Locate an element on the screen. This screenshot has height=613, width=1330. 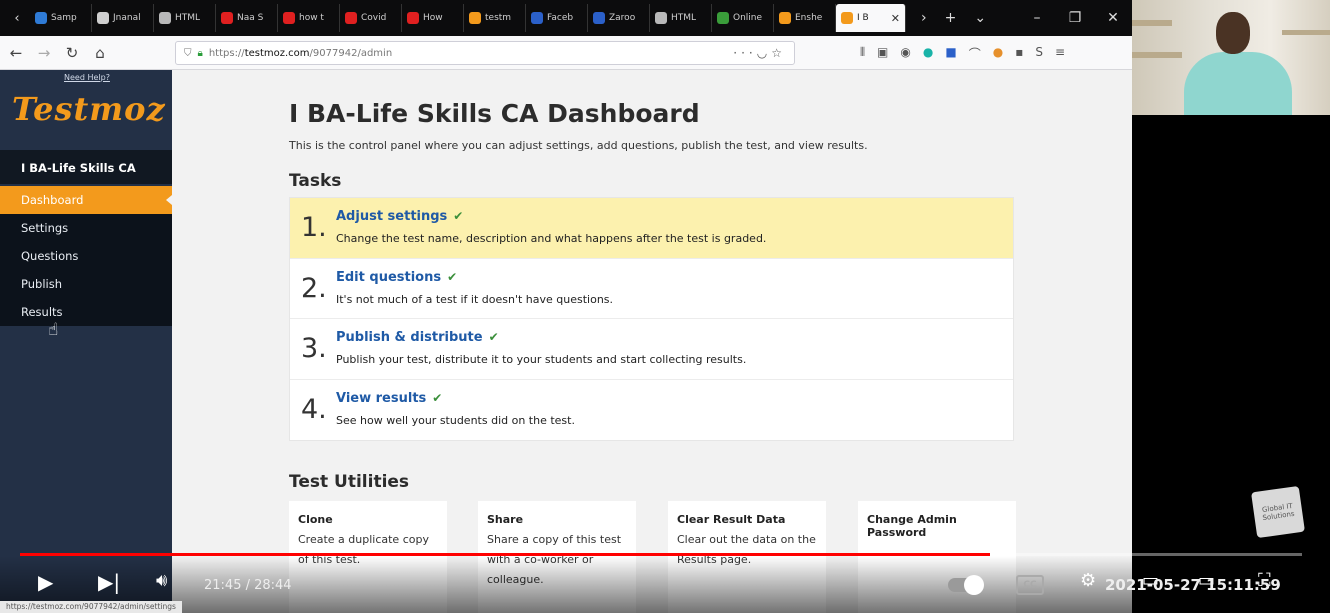
testmoz-logo: Testmoz is located at coordinates (89, 109).